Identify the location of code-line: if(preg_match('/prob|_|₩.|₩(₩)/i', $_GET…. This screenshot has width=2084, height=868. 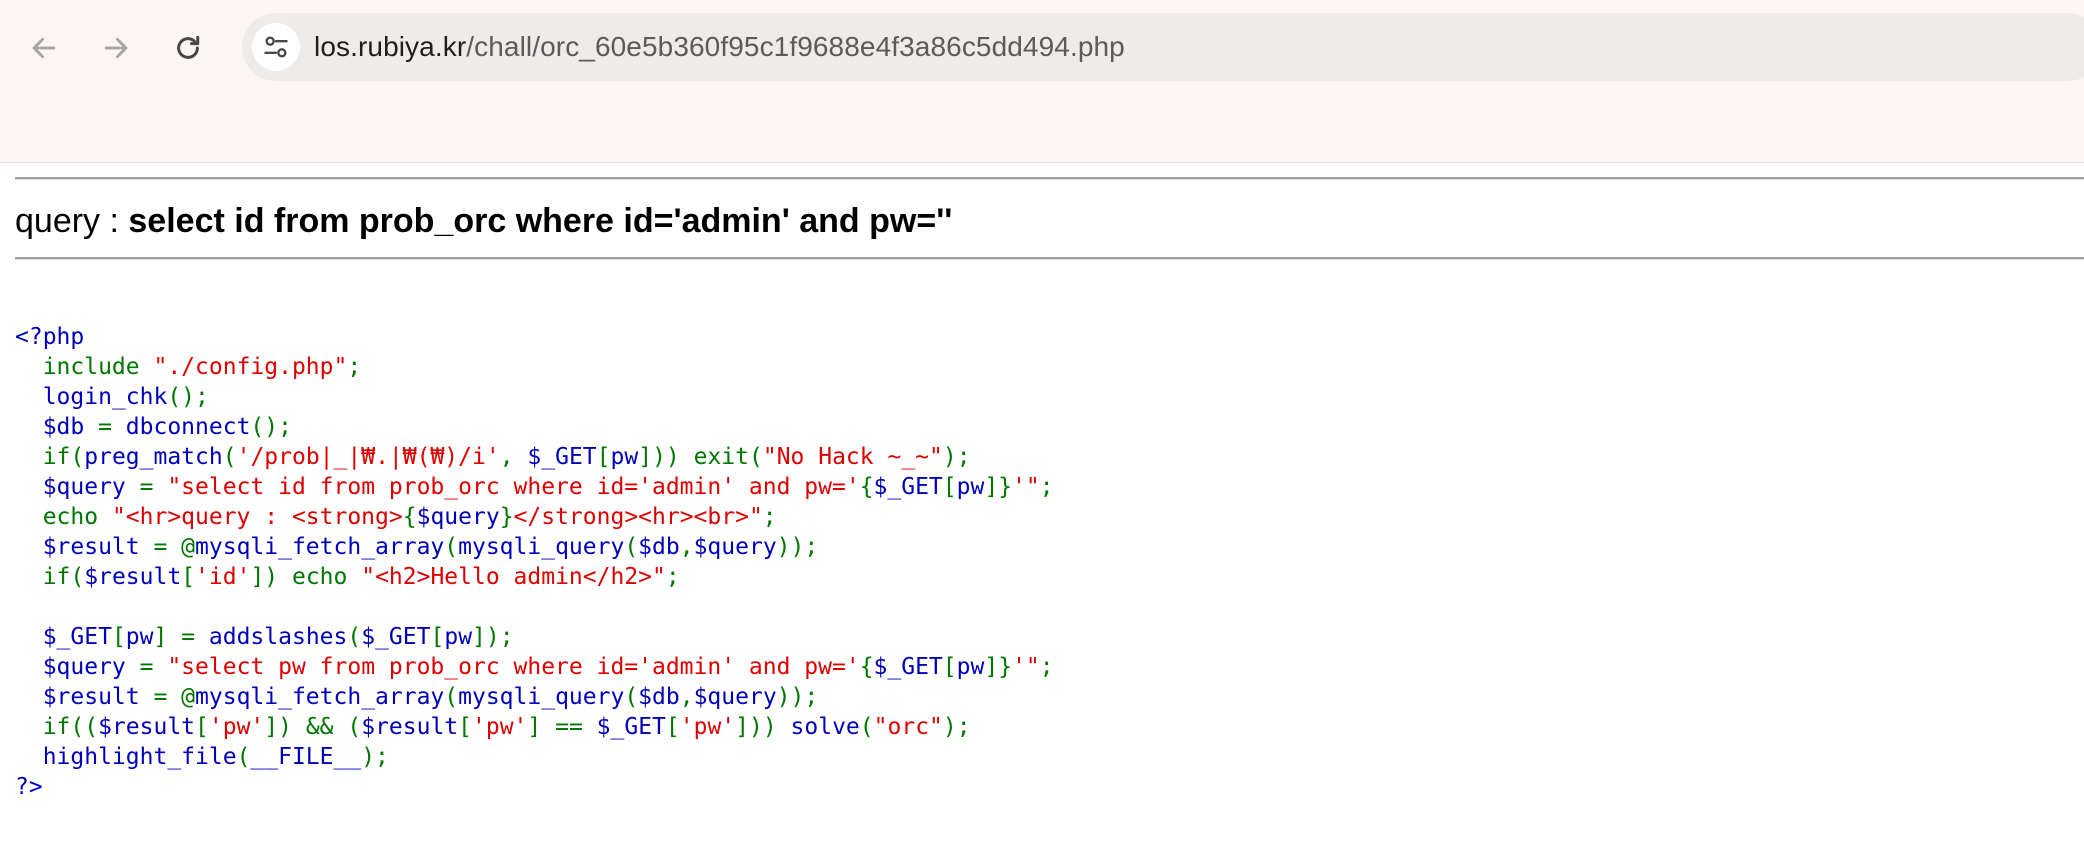
(493, 457).